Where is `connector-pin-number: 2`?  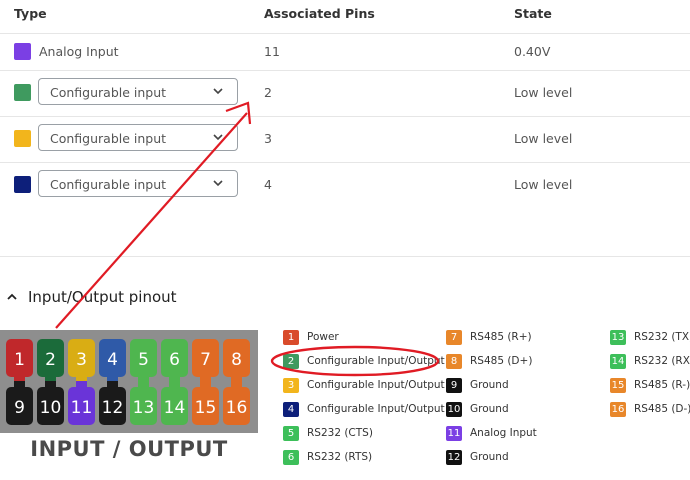 connector-pin-number: 2 is located at coordinates (50, 360).